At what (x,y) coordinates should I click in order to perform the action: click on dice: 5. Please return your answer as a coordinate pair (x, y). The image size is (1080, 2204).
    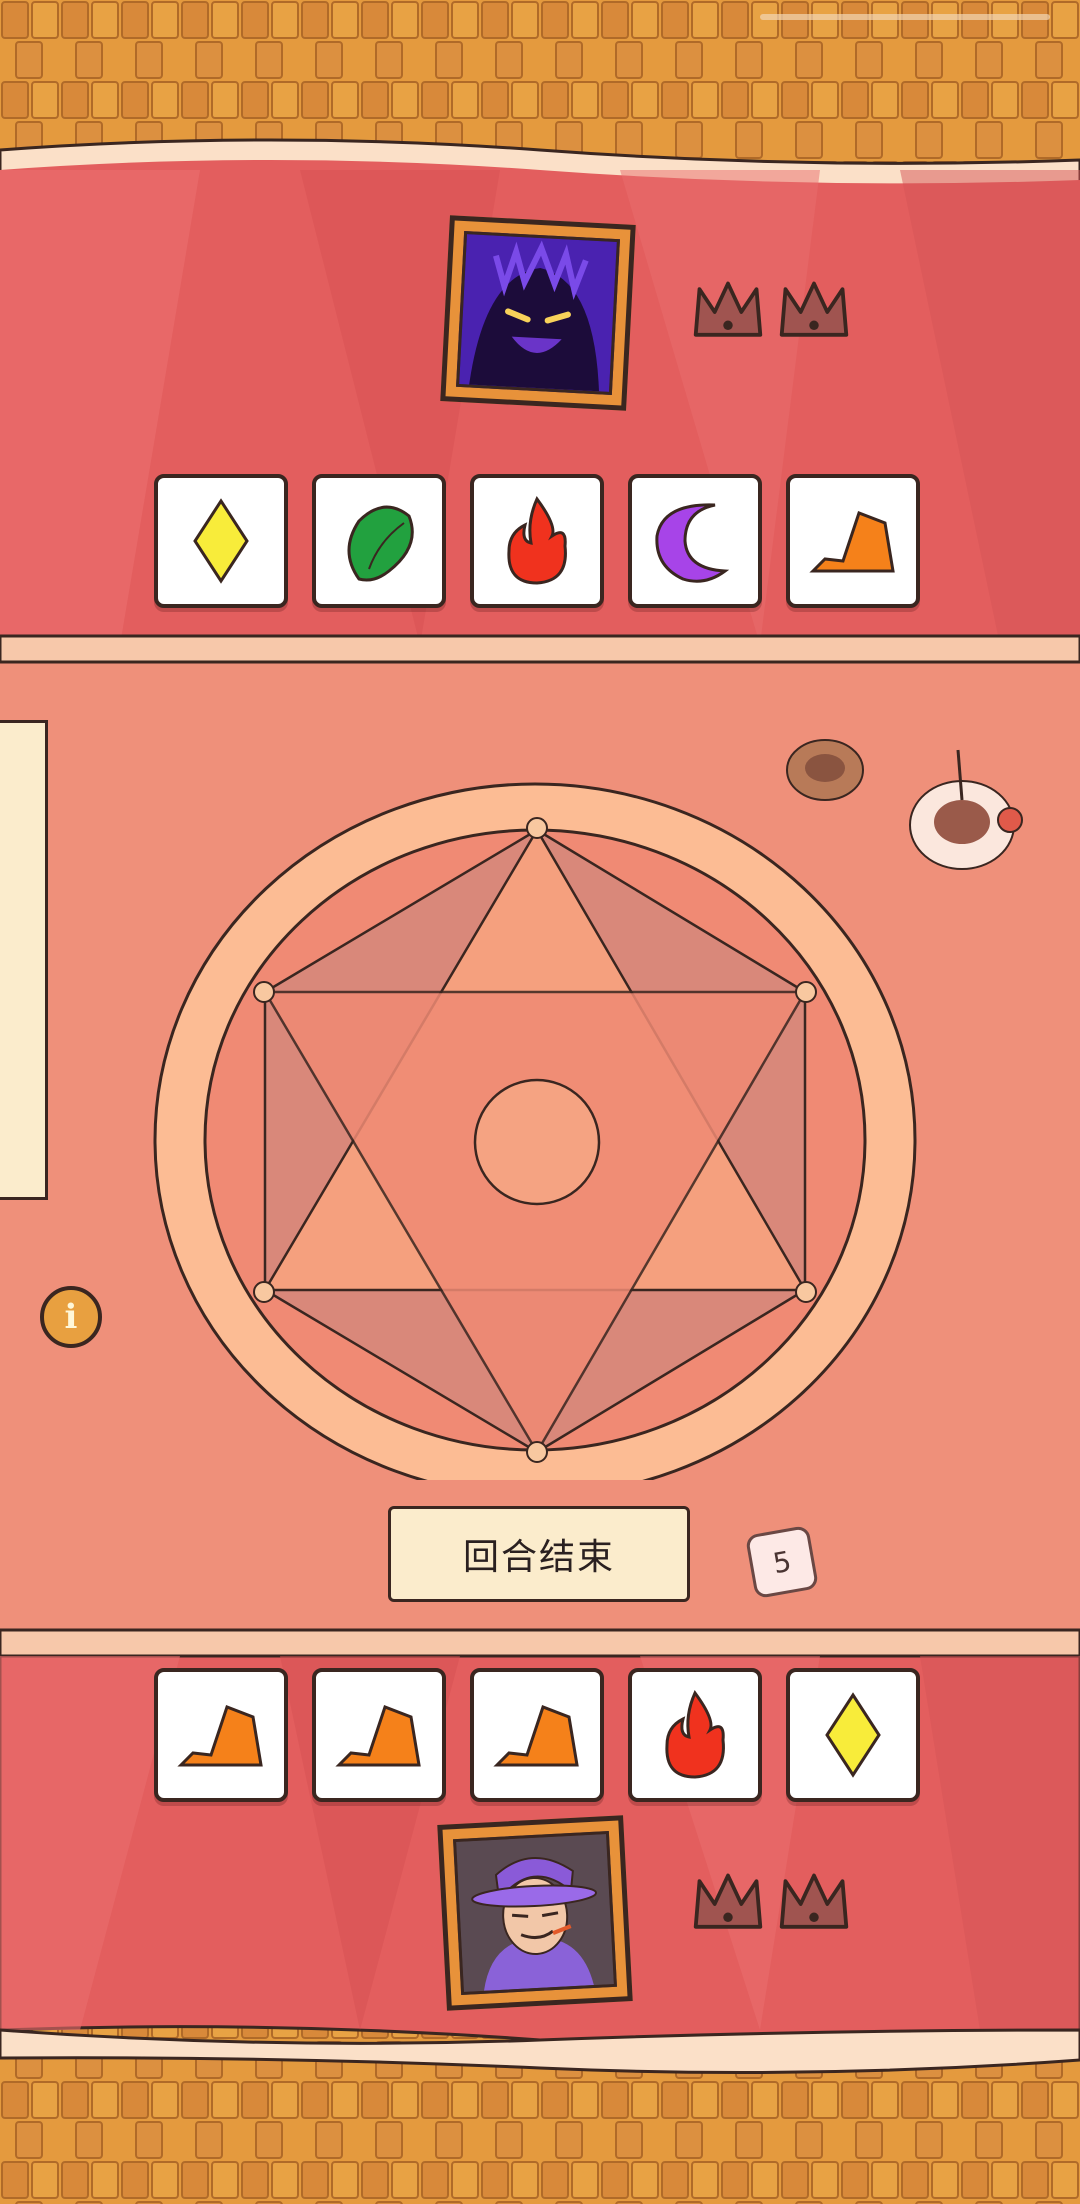
    Looking at the image, I should click on (782, 1562).